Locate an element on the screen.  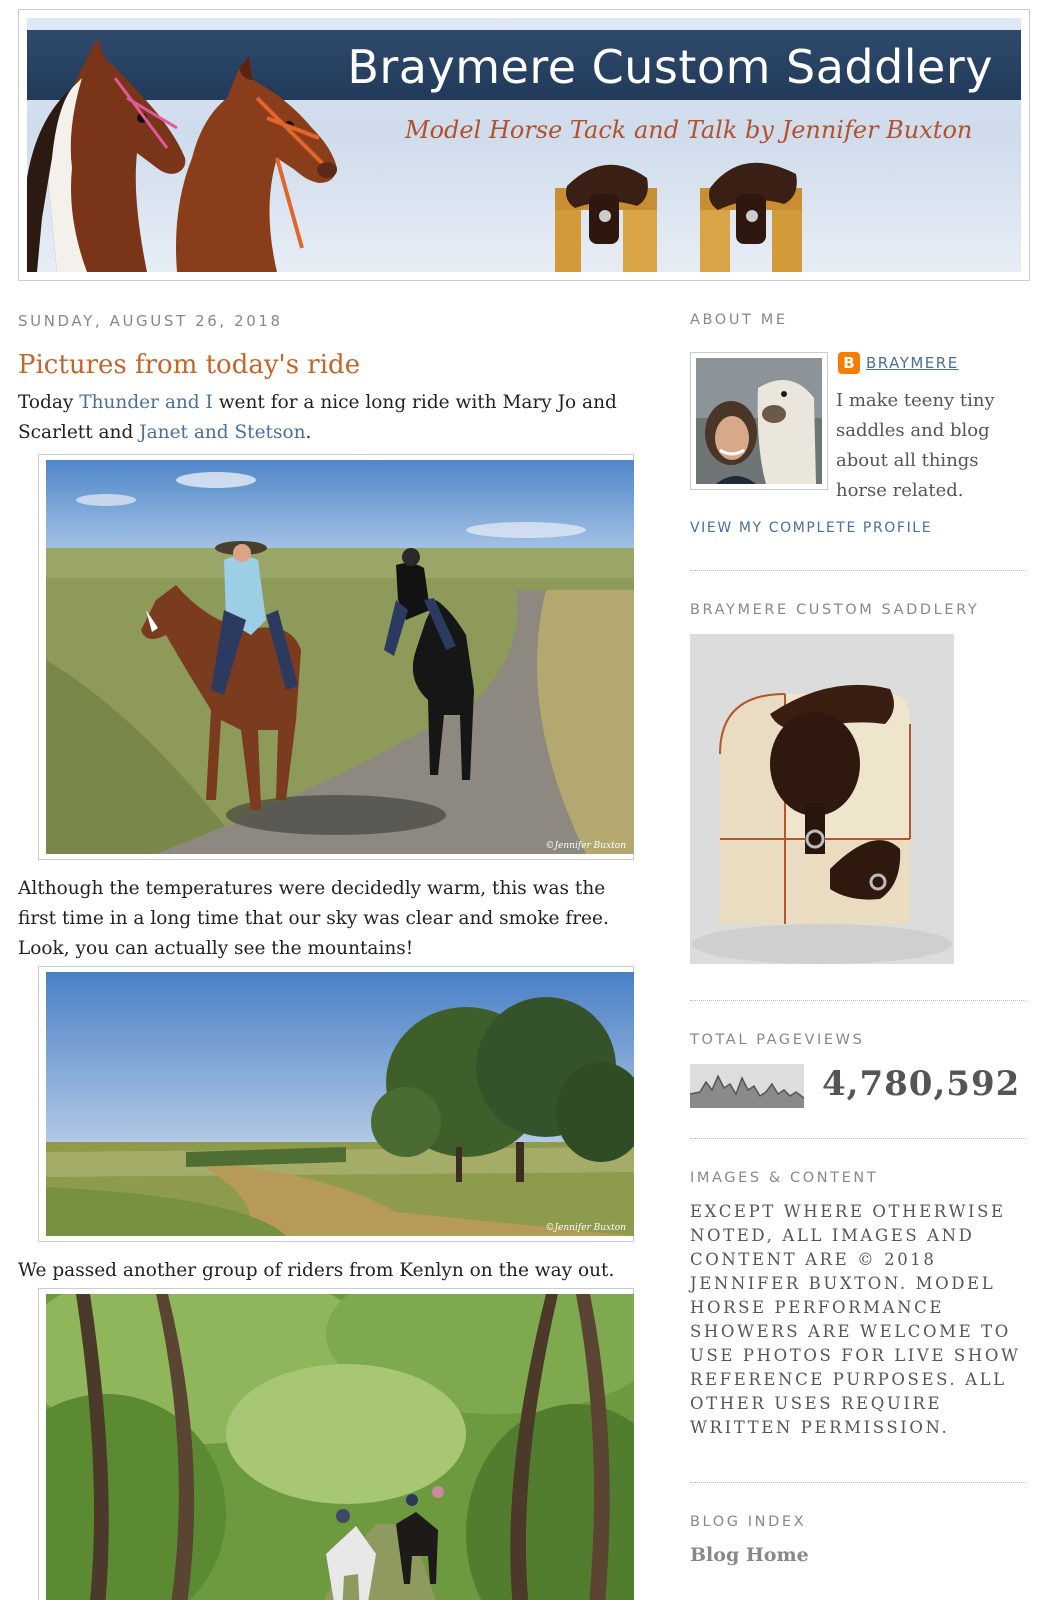
blog-home-link: Blog Home is located at coordinates (749, 1555).